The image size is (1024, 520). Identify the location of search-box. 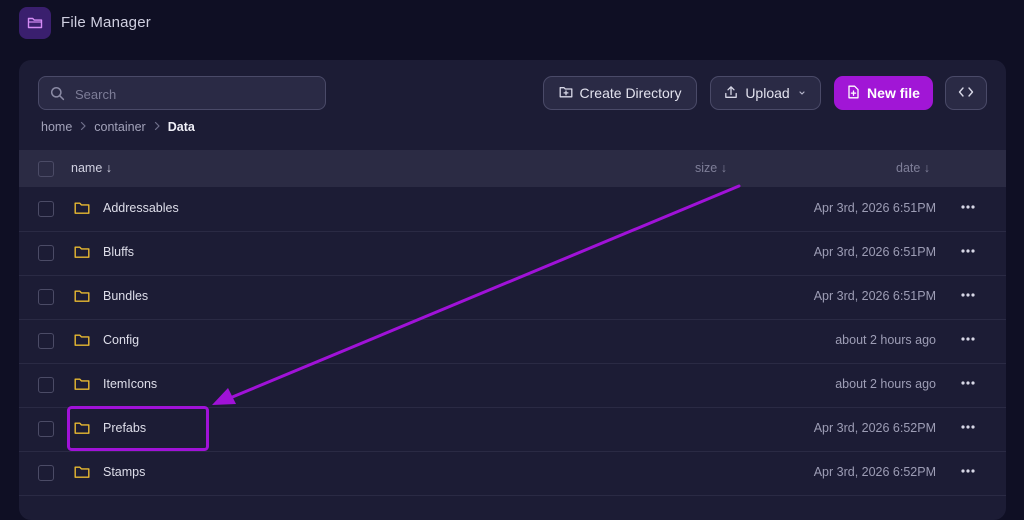
(182, 93).